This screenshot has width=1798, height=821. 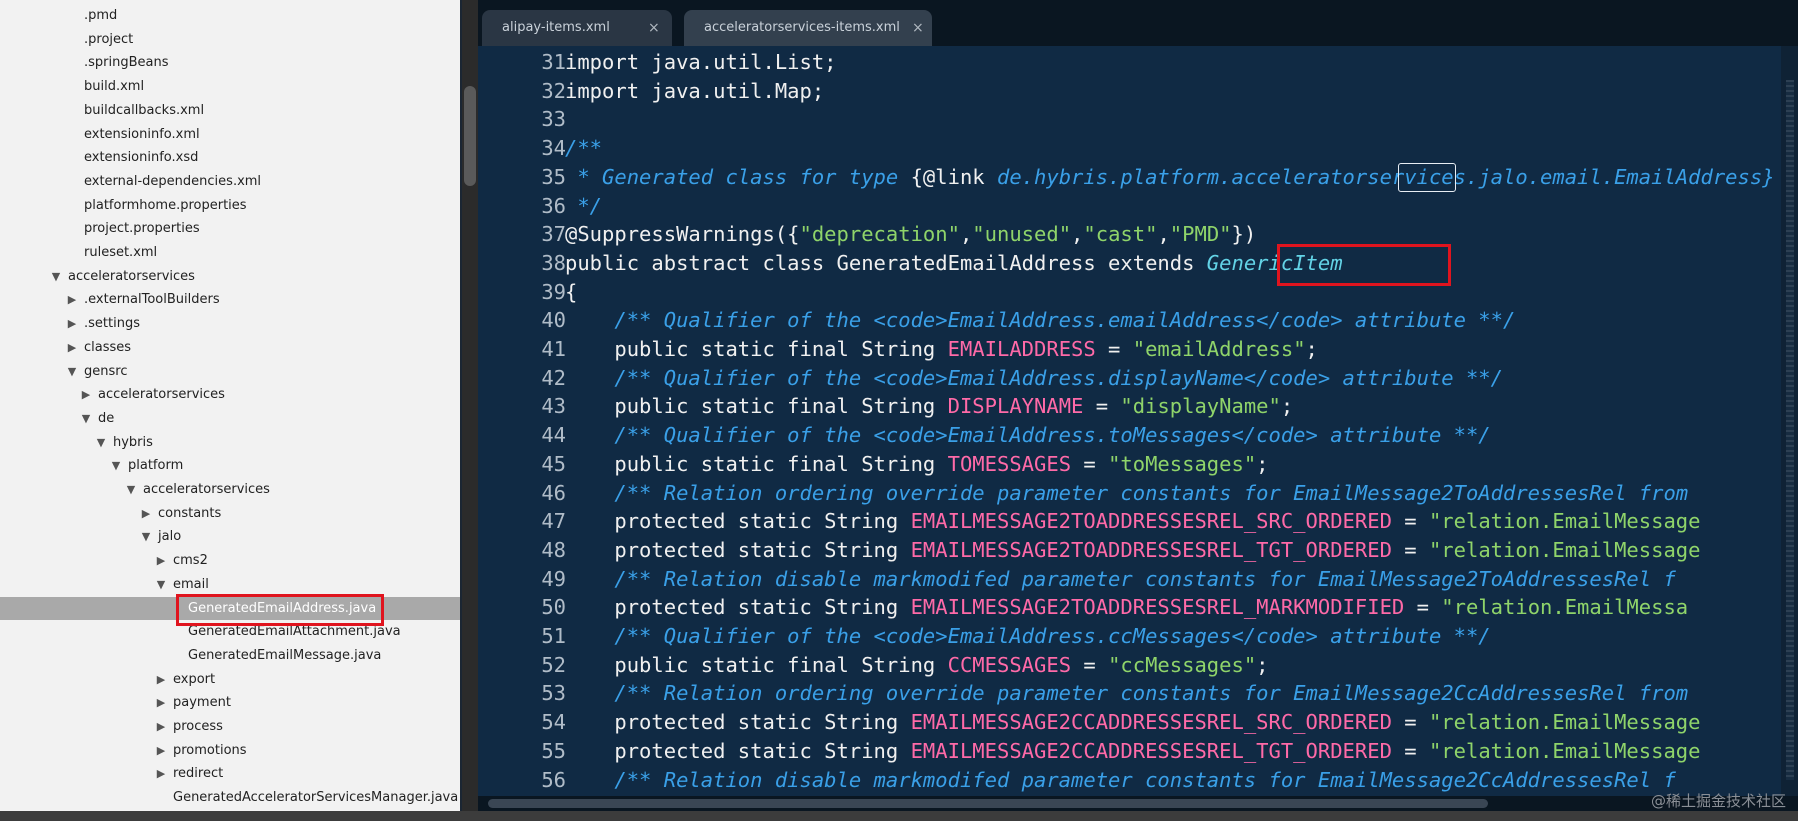 What do you see at coordinates (1790, 430) in the screenshot?
I see `minimap` at bounding box center [1790, 430].